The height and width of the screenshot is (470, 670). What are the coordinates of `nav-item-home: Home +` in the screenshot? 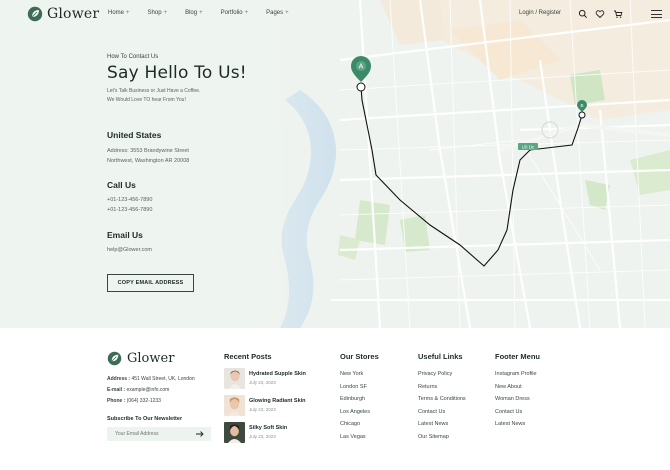 It's located at (119, 13).